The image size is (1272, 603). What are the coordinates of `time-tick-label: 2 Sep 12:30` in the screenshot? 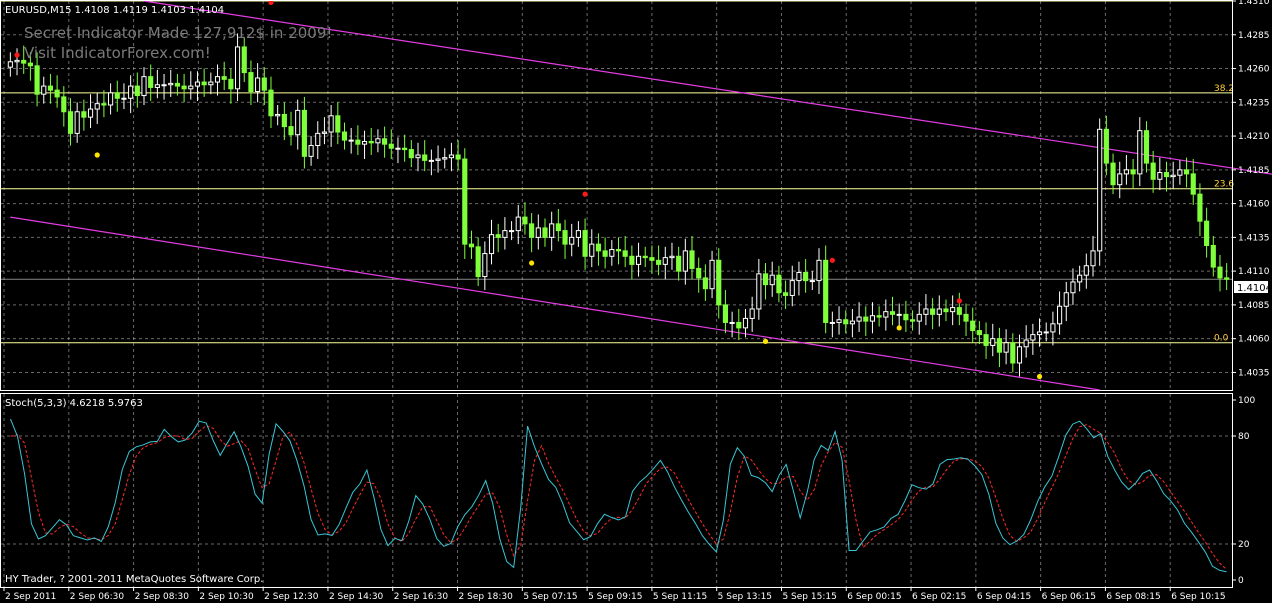 It's located at (291, 597).